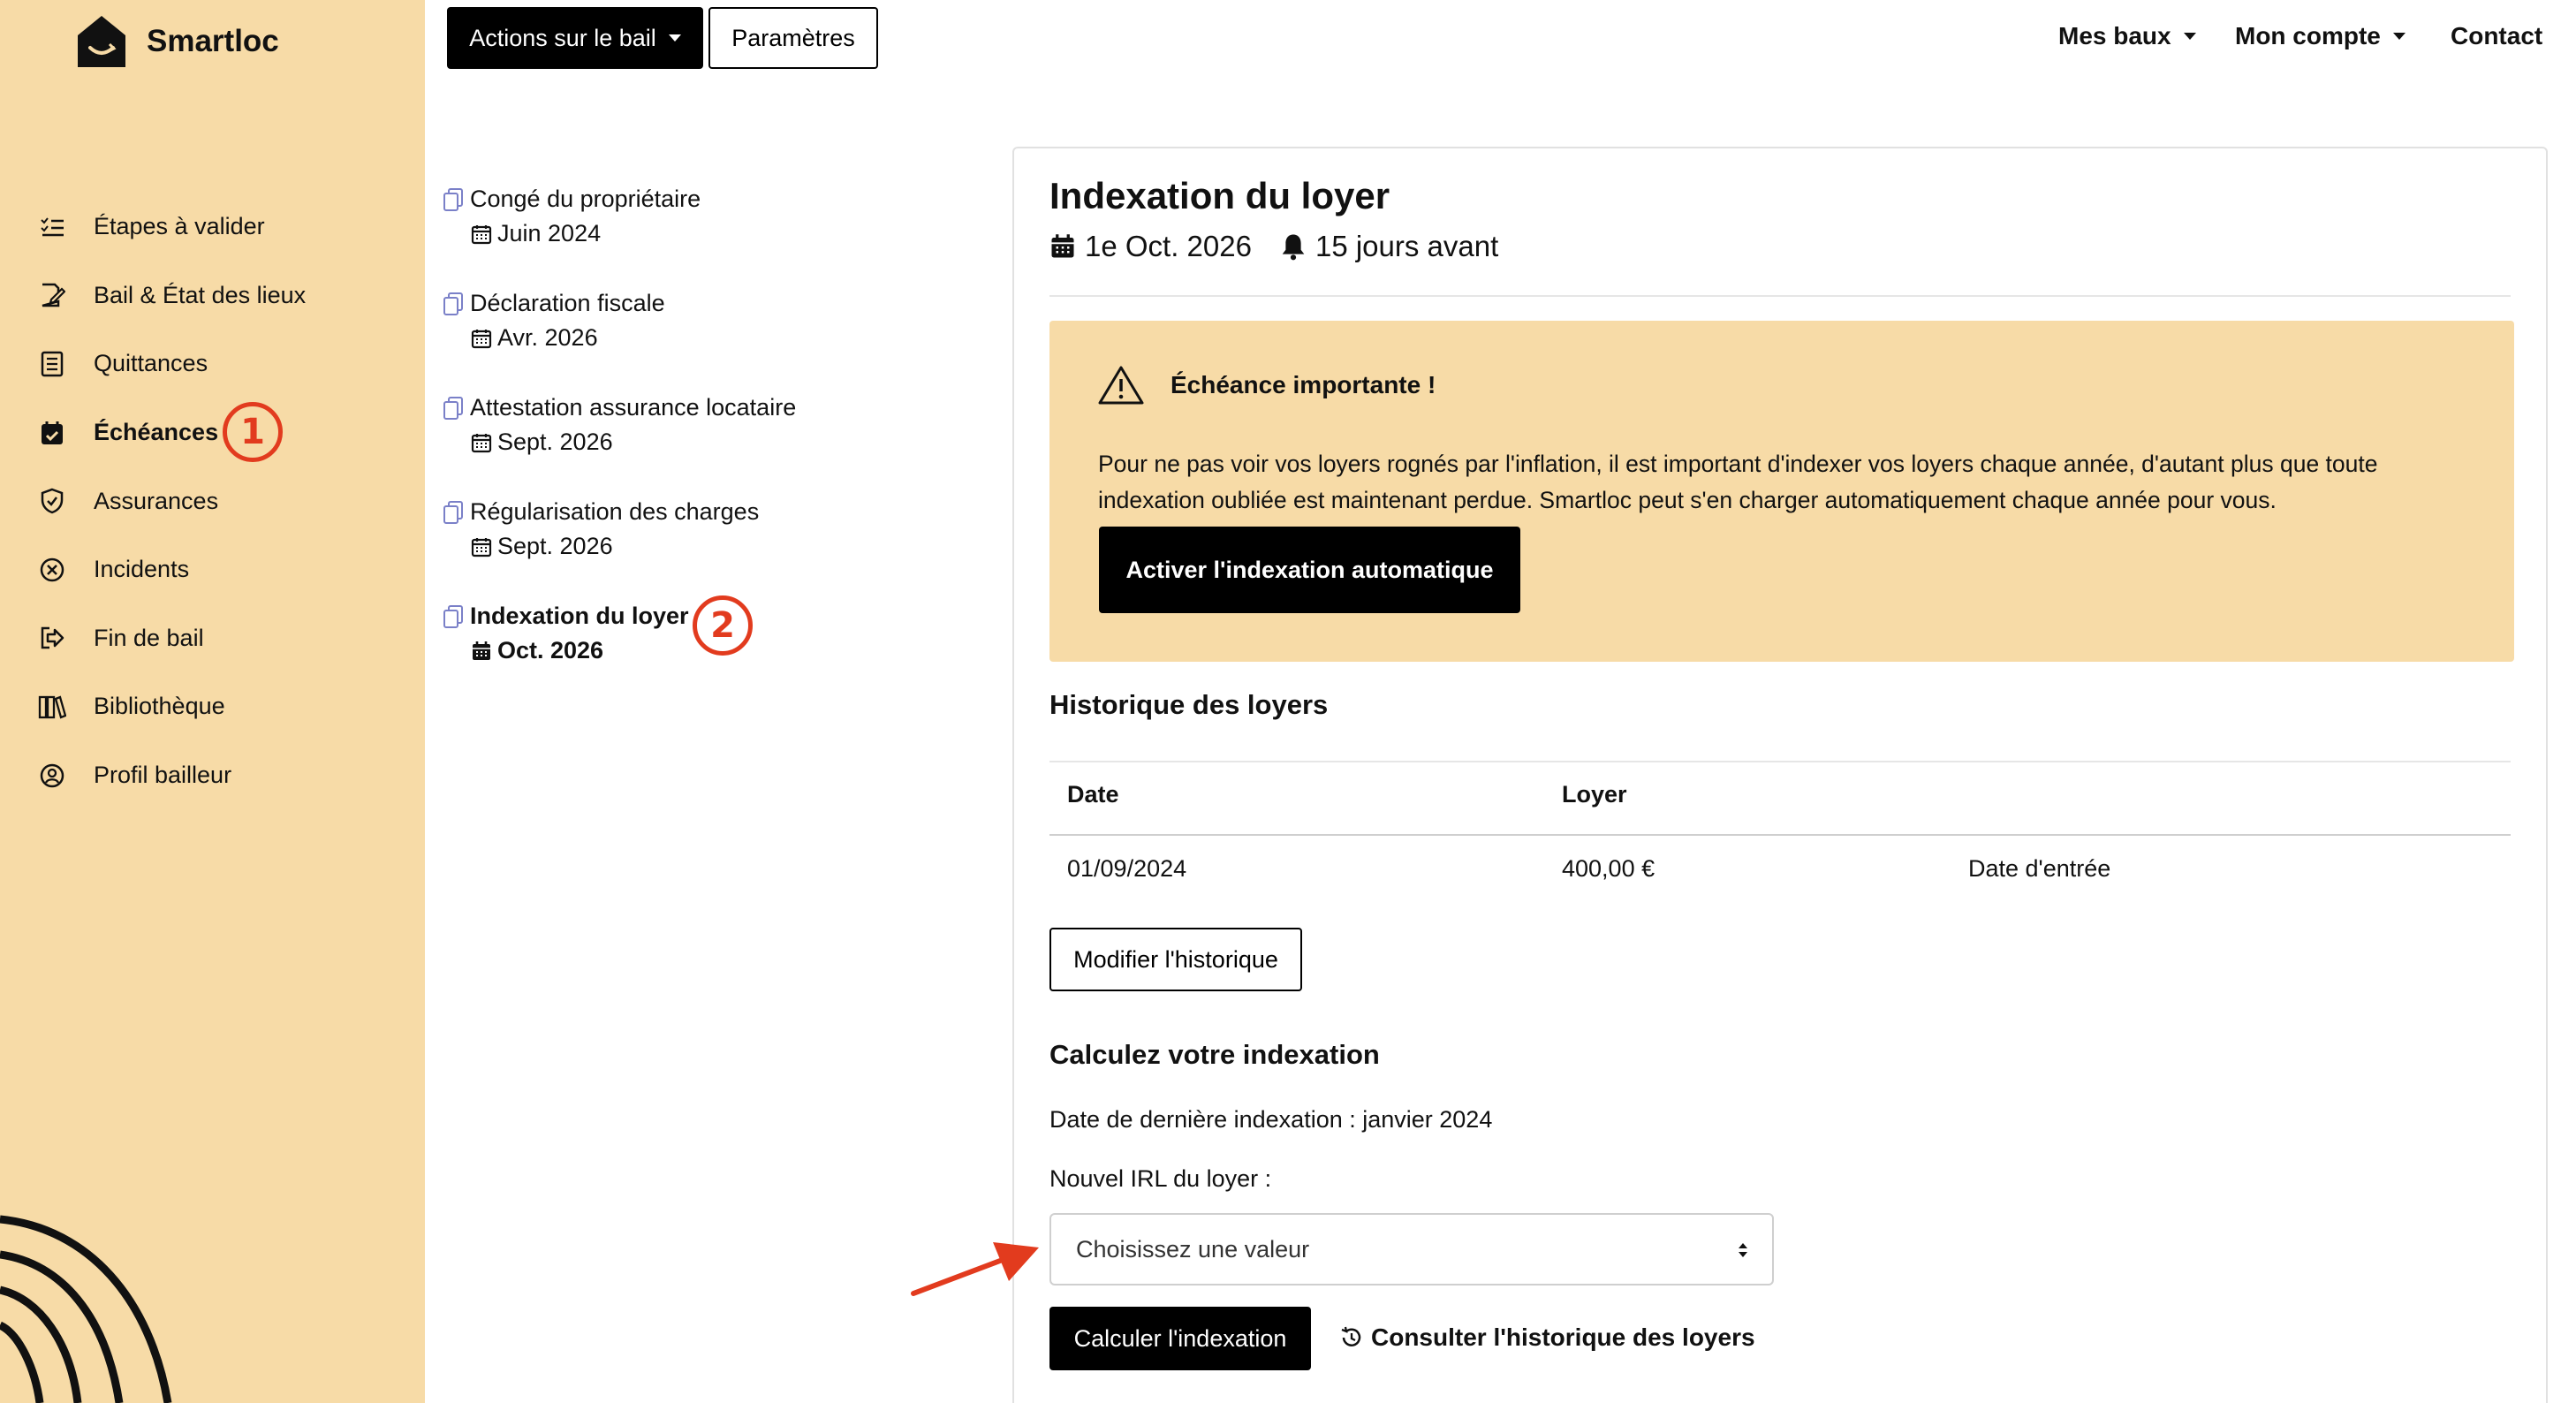  Describe the element at coordinates (793, 38) in the screenshot. I see `settings-button: Paramètres` at that location.